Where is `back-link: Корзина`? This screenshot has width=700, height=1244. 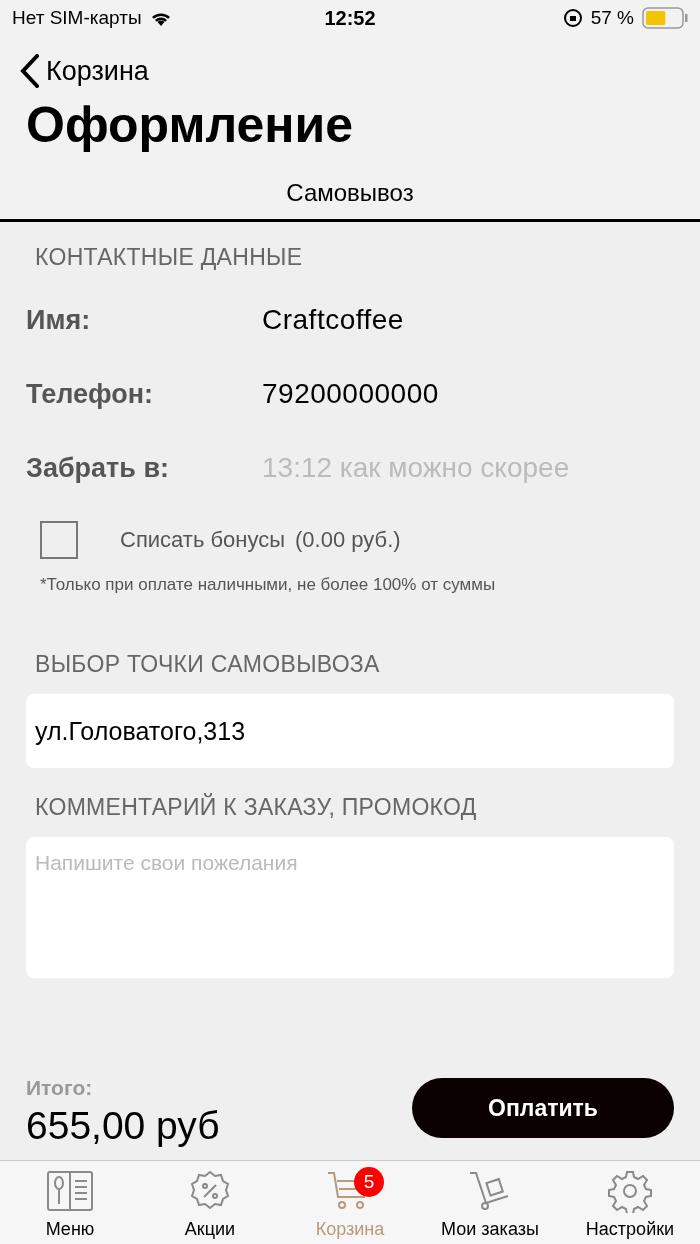 back-link: Корзина is located at coordinates (84, 71).